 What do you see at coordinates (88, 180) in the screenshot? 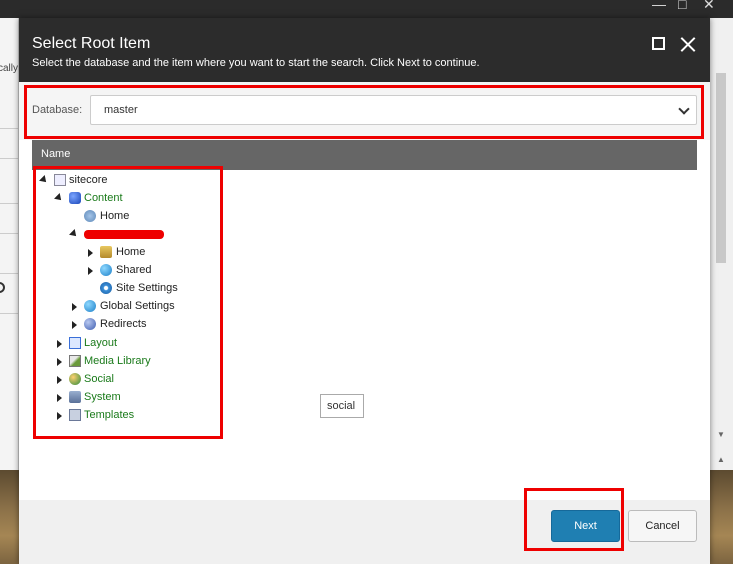
I see `tree-node-label: sitecore` at bounding box center [88, 180].